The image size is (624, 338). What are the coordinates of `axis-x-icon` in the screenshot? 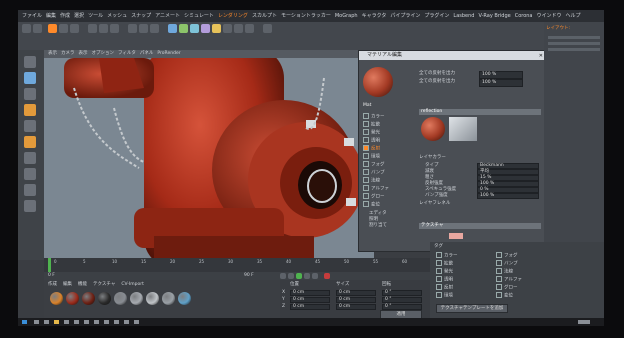 It's located at (92, 28).